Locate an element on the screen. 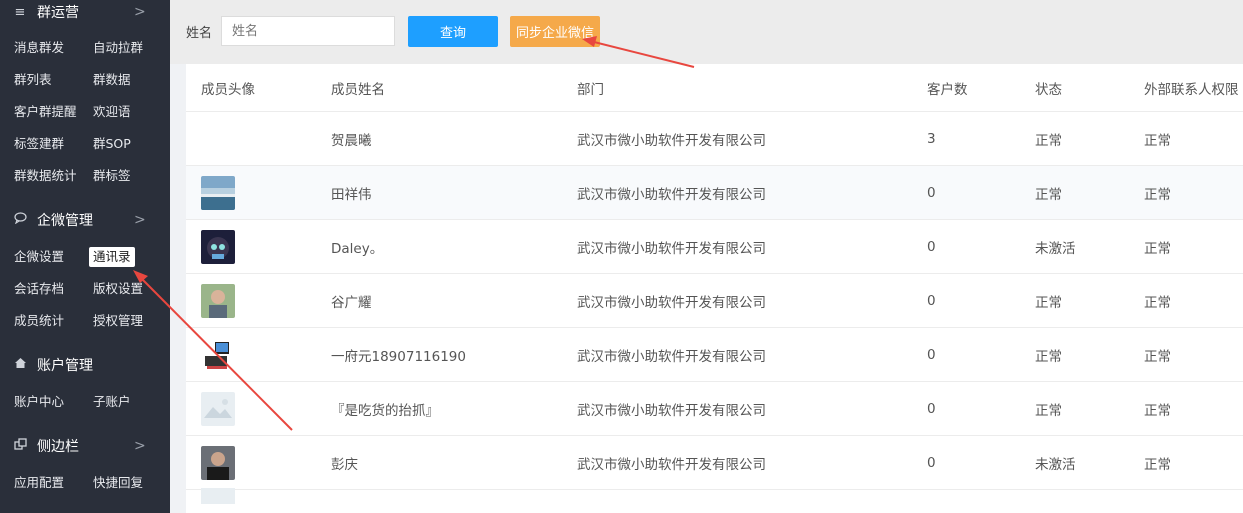  nav-item-group-list: 群列表 is located at coordinates (33, 80).